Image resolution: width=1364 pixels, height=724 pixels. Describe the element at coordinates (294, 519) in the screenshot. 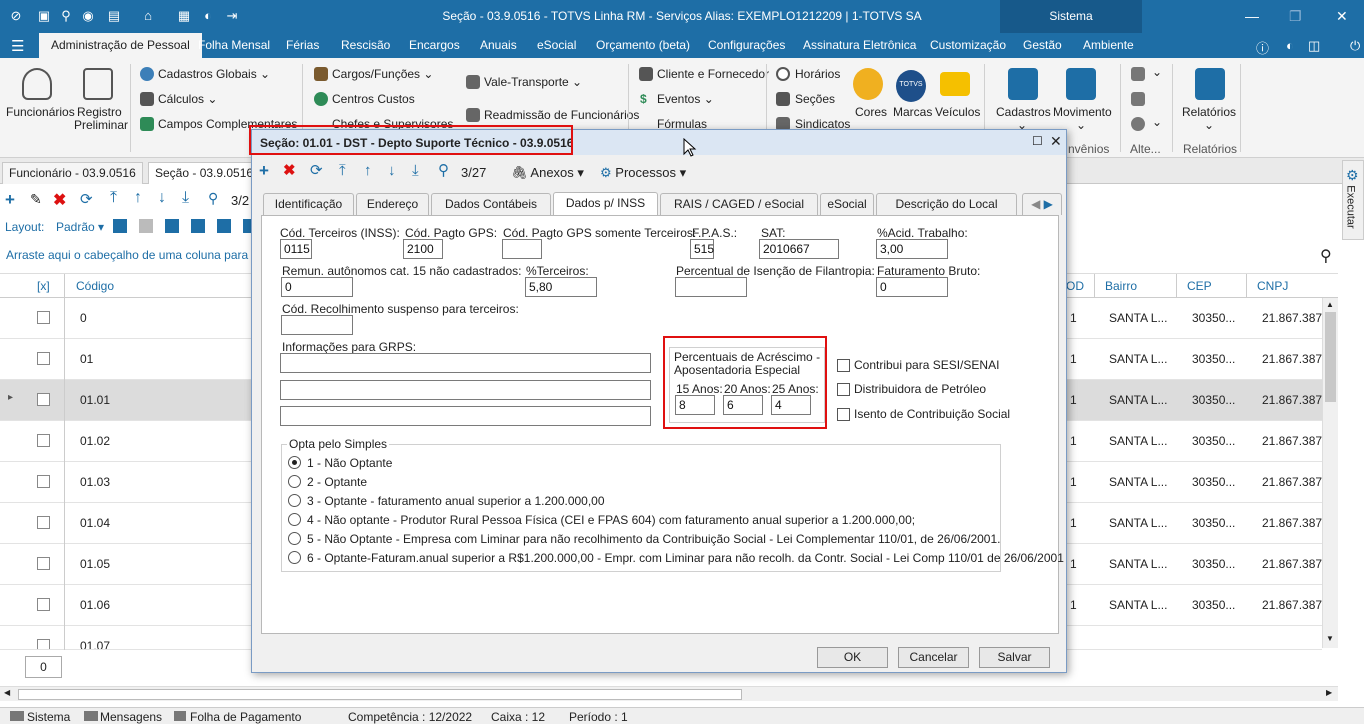

I see `simples-option-4-radio` at that location.